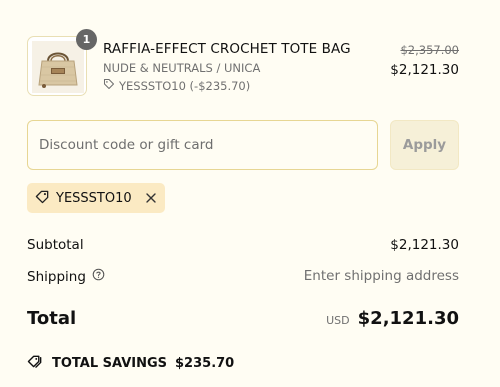  I want to click on total-label: Total, so click(52, 318).